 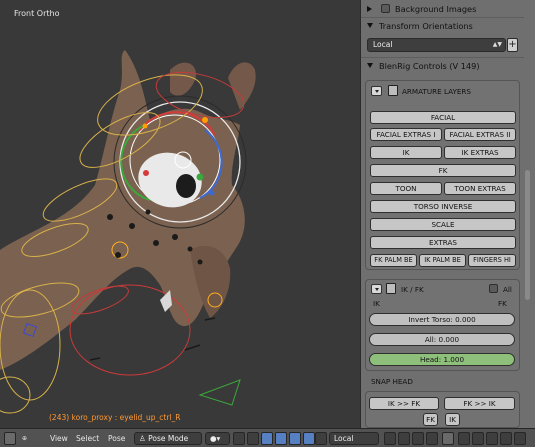 What do you see at coordinates (502, 303) in the screenshot?
I see `fk-side-label: FK` at bounding box center [502, 303].